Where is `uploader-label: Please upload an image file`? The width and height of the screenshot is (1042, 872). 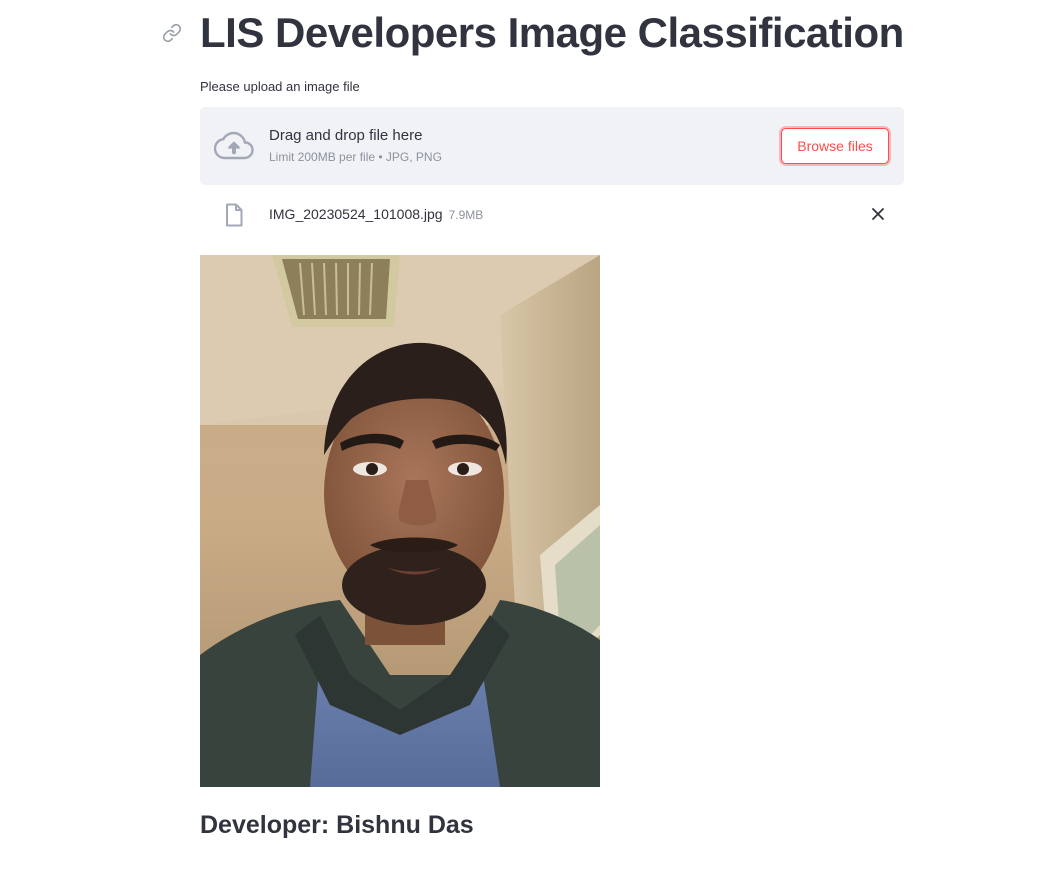
uploader-label: Please upload an image file is located at coordinates (280, 86).